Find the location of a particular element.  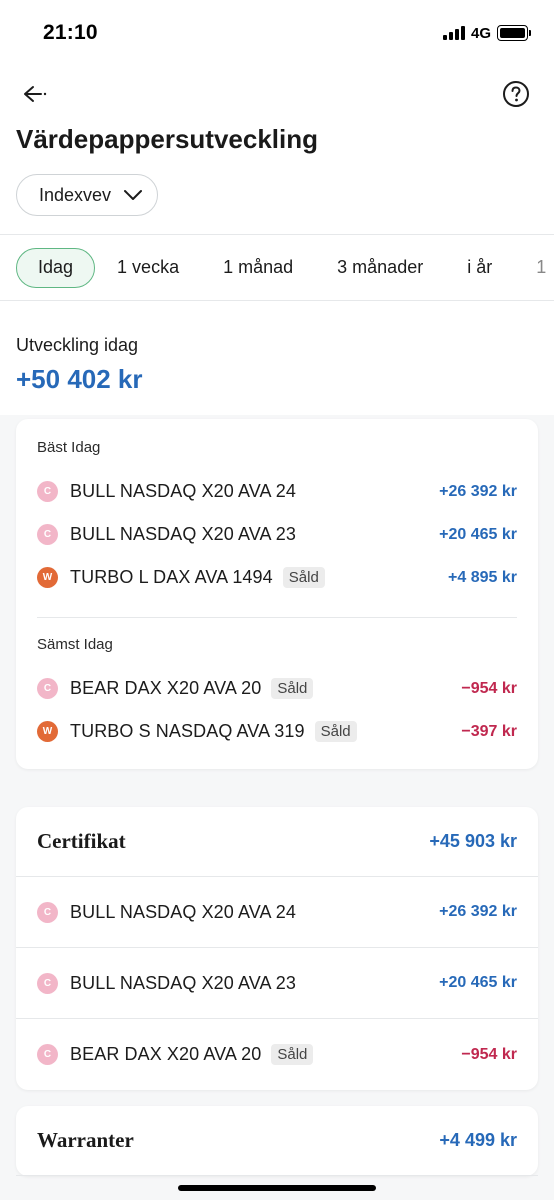

tab-idag: Idag is located at coordinates (56, 267).